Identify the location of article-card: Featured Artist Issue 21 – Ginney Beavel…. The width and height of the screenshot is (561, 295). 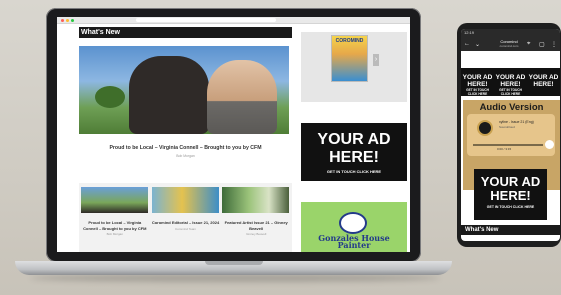
(256, 219).